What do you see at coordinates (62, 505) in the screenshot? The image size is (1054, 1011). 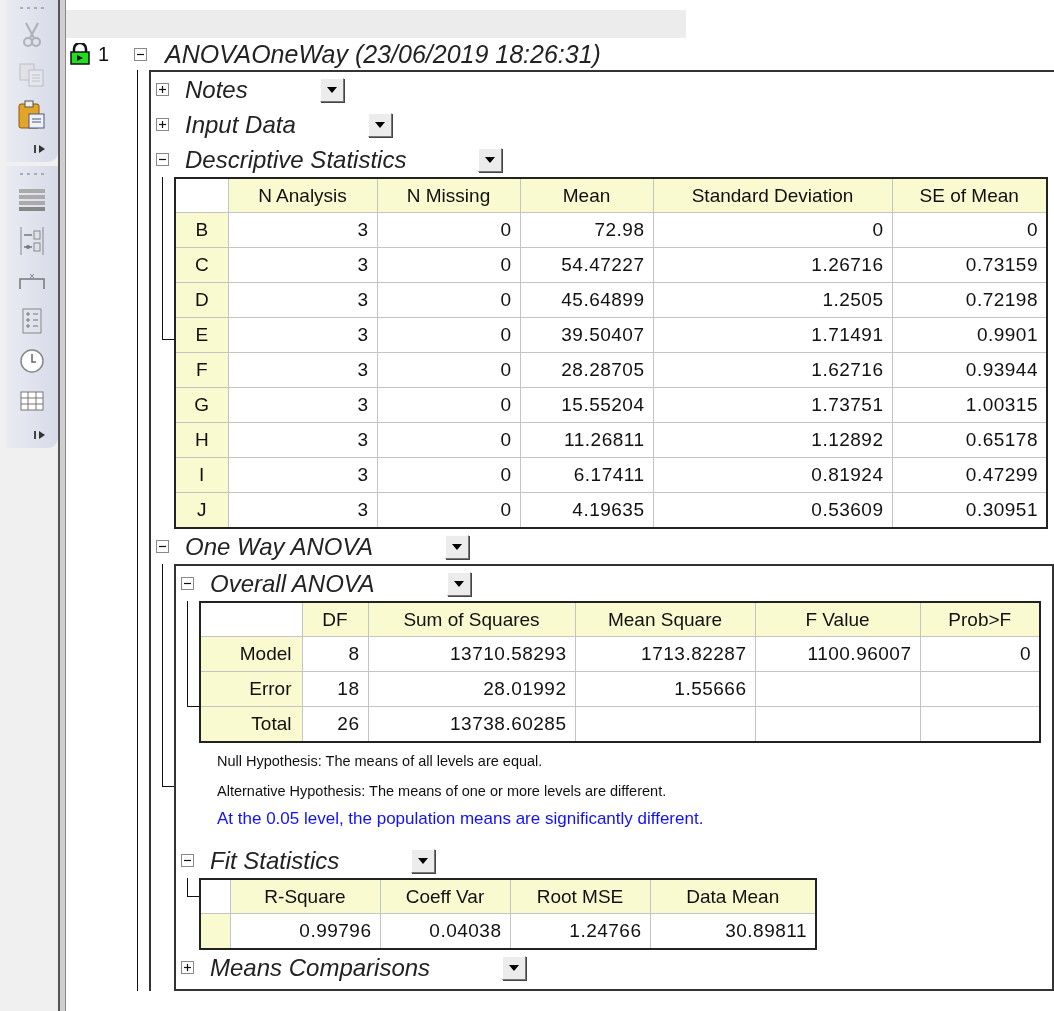 I see `splitter` at bounding box center [62, 505].